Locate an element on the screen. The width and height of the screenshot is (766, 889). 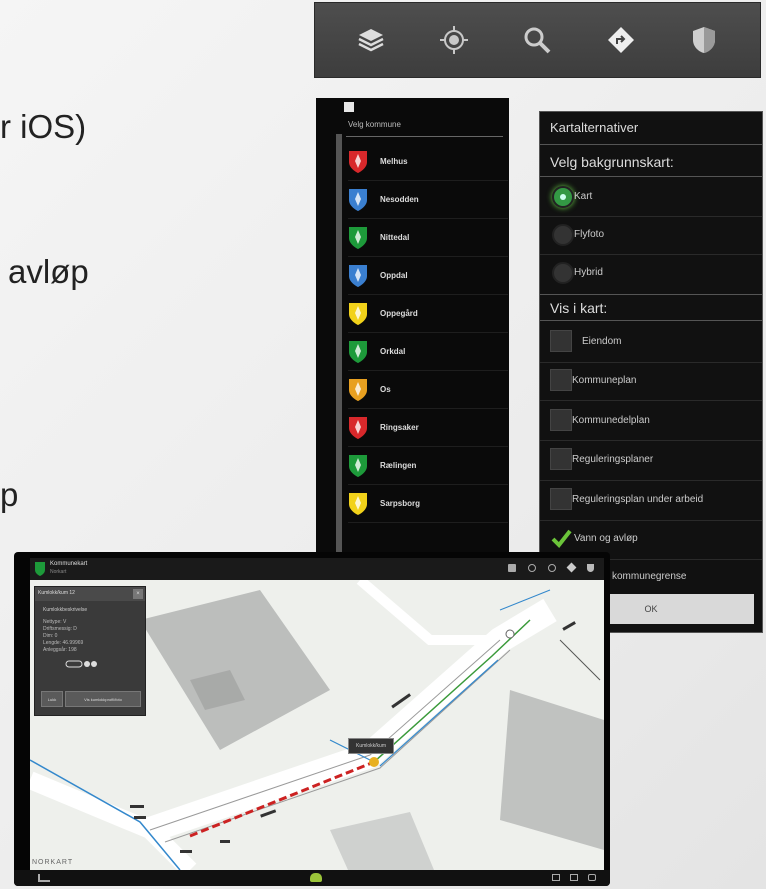
checkmark-icon is located at coordinates (561, 539).